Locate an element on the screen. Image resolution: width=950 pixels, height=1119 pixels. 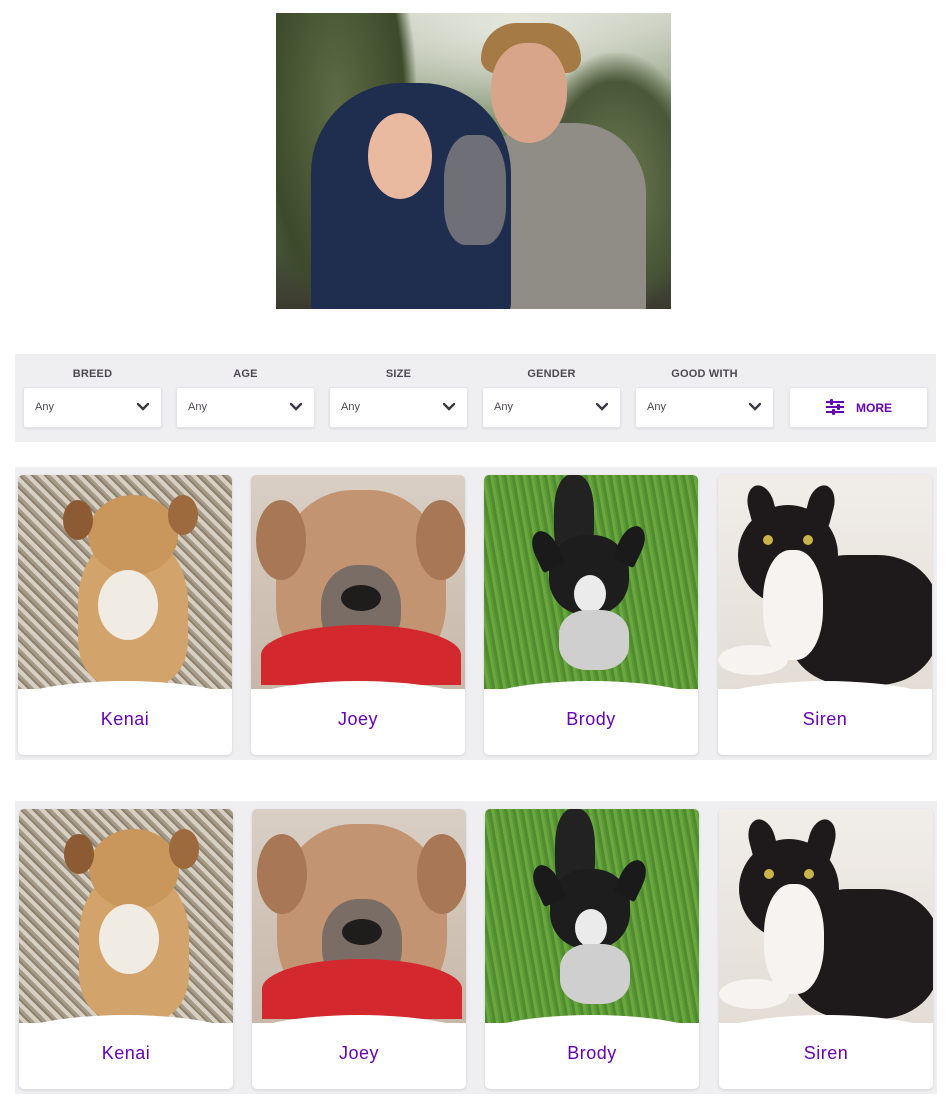
filter-breed: BREED Any is located at coordinates (92, 398).